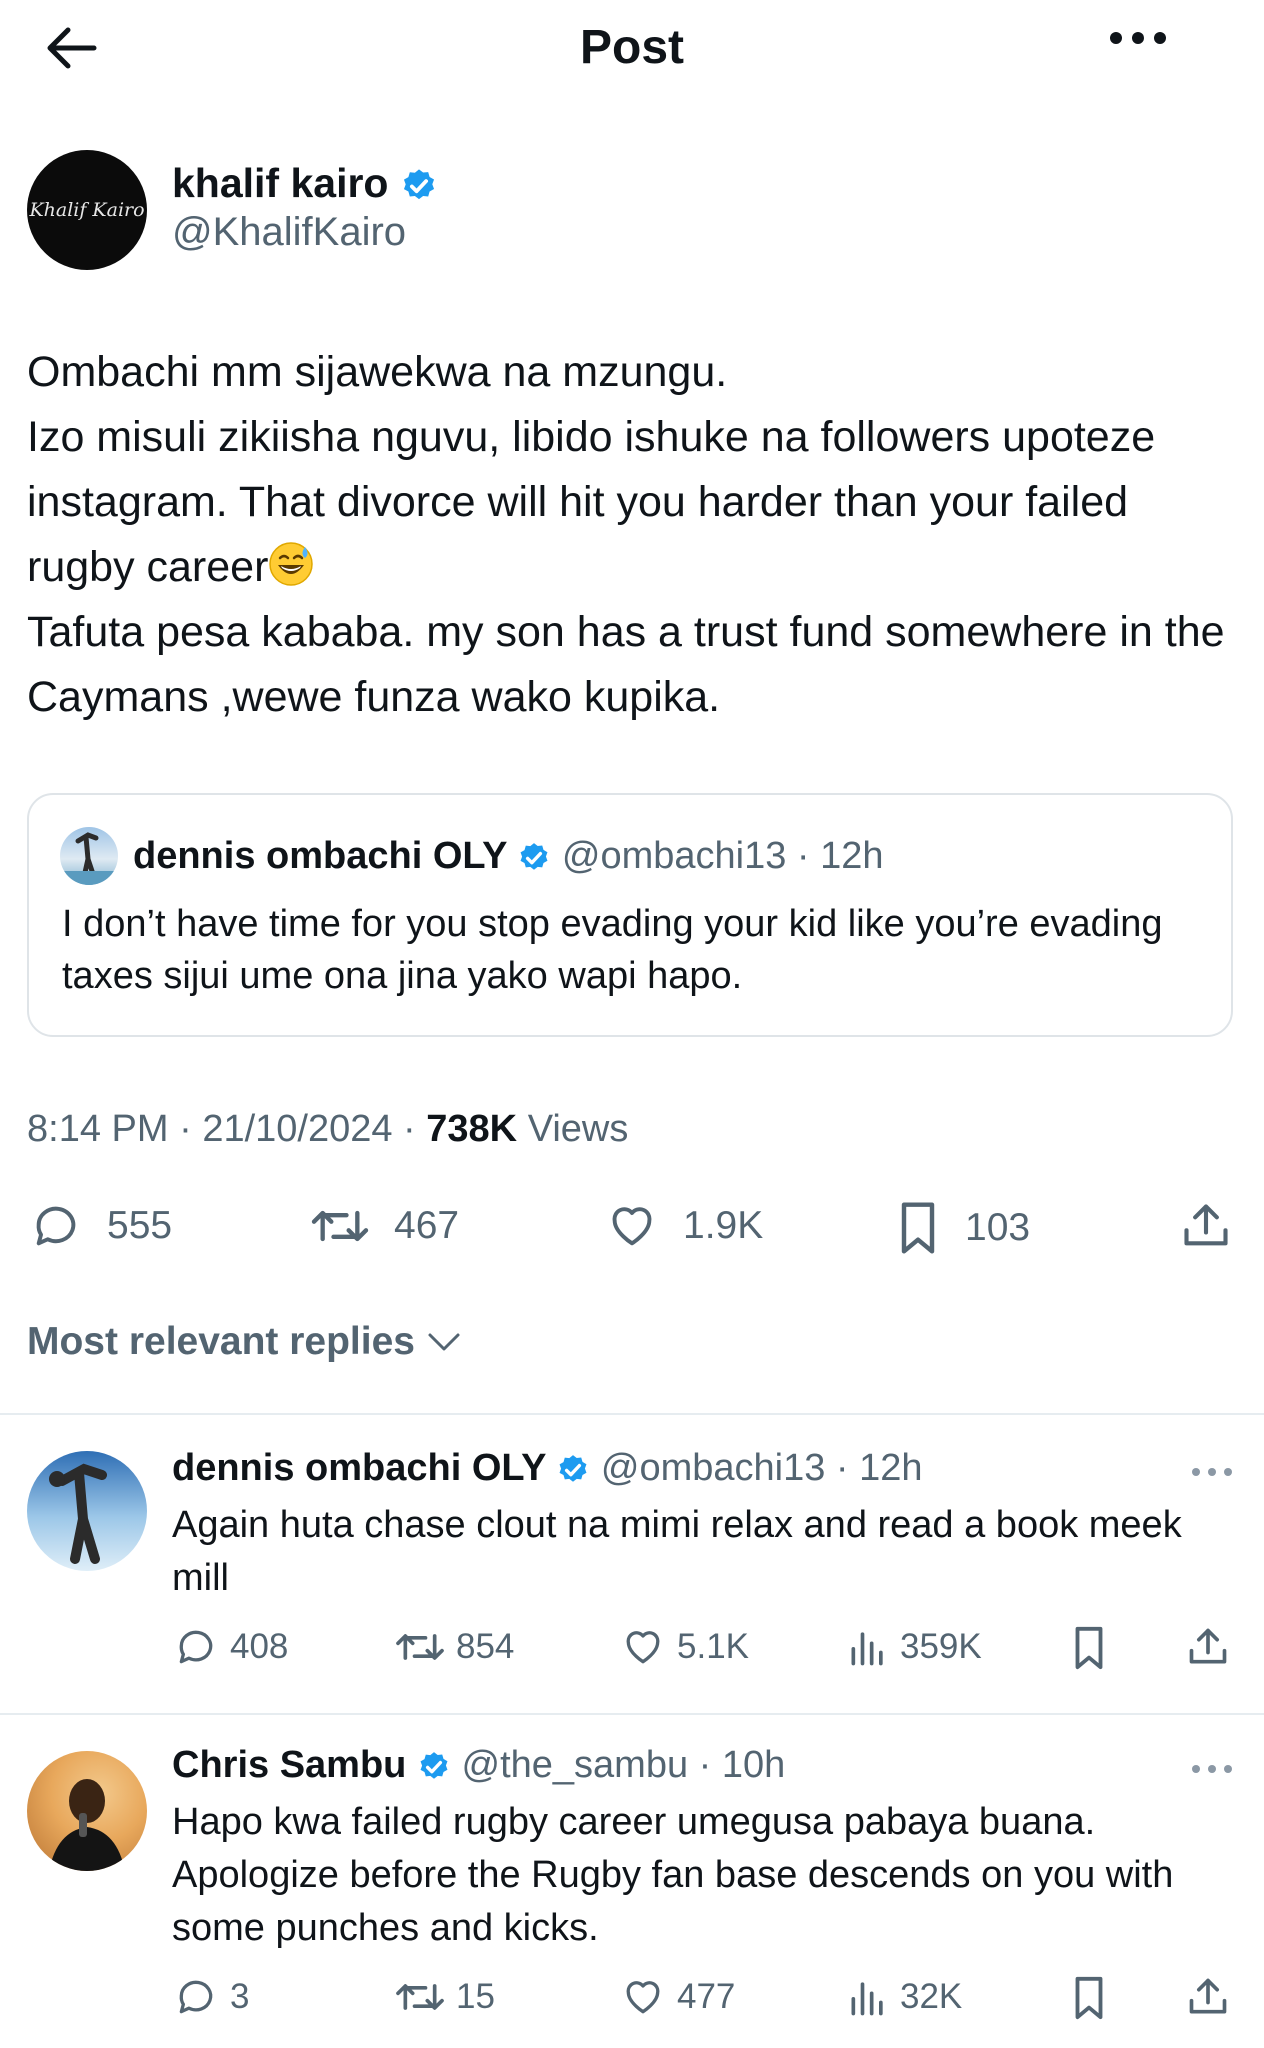 Image resolution: width=1264 pixels, height=2048 pixels. What do you see at coordinates (578, 1129) in the screenshot?
I see `views-label: Views` at bounding box center [578, 1129].